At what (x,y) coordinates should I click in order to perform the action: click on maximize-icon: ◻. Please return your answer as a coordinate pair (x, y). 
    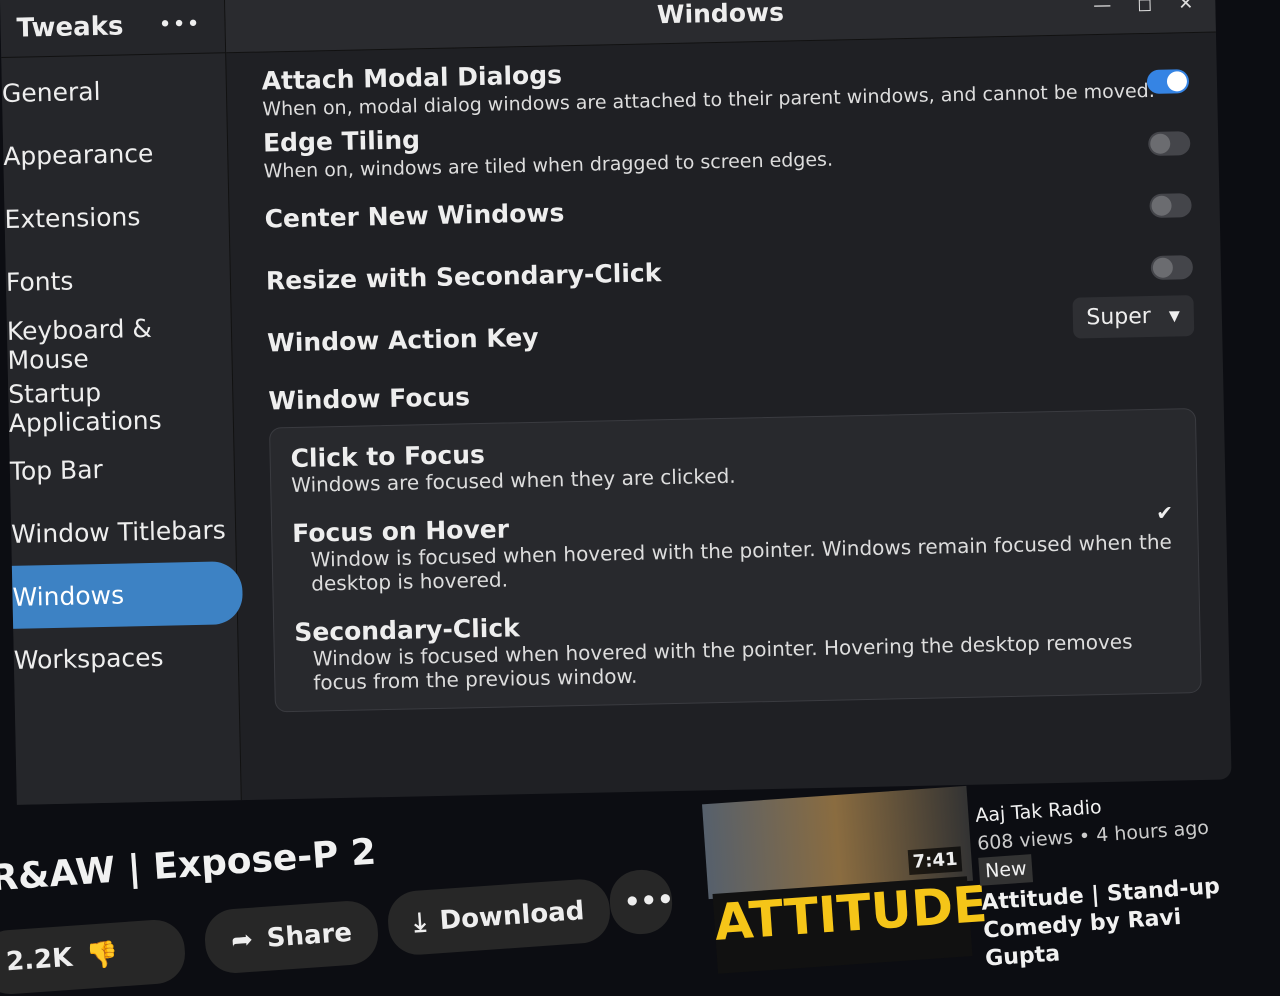
    Looking at the image, I should click on (1144, 7).